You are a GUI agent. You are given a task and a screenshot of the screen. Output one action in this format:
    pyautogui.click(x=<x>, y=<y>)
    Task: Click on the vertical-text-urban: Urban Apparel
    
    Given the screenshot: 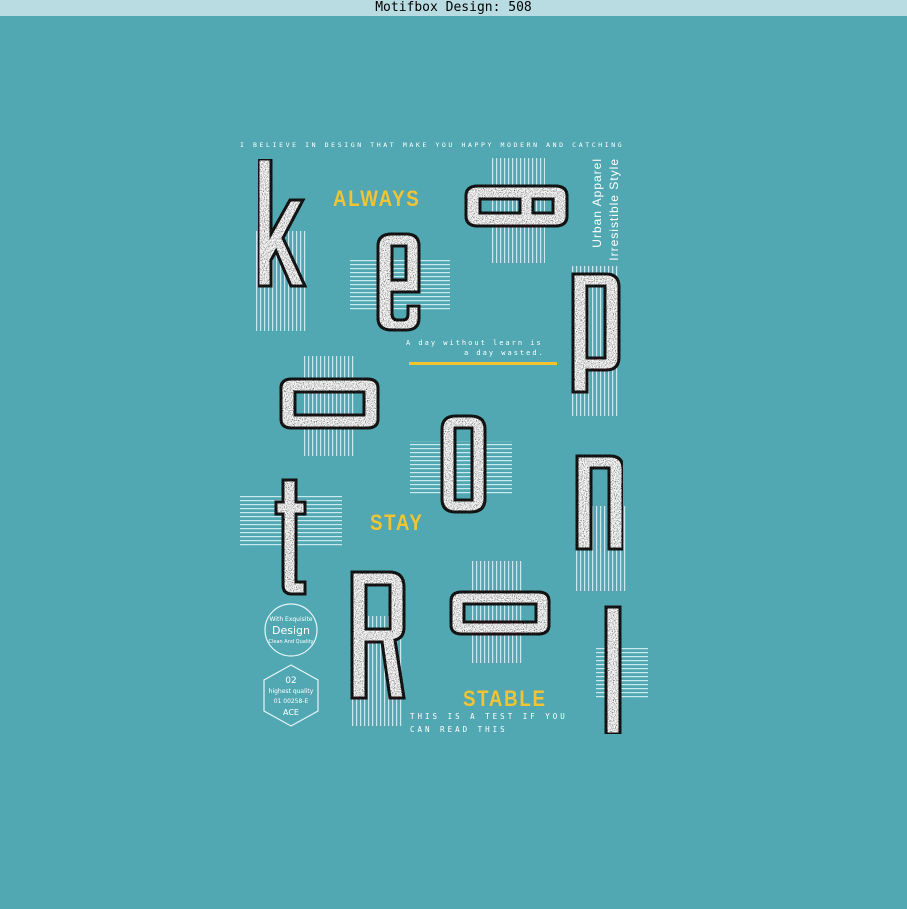 What is the action you would take?
    pyautogui.click(x=597, y=203)
    